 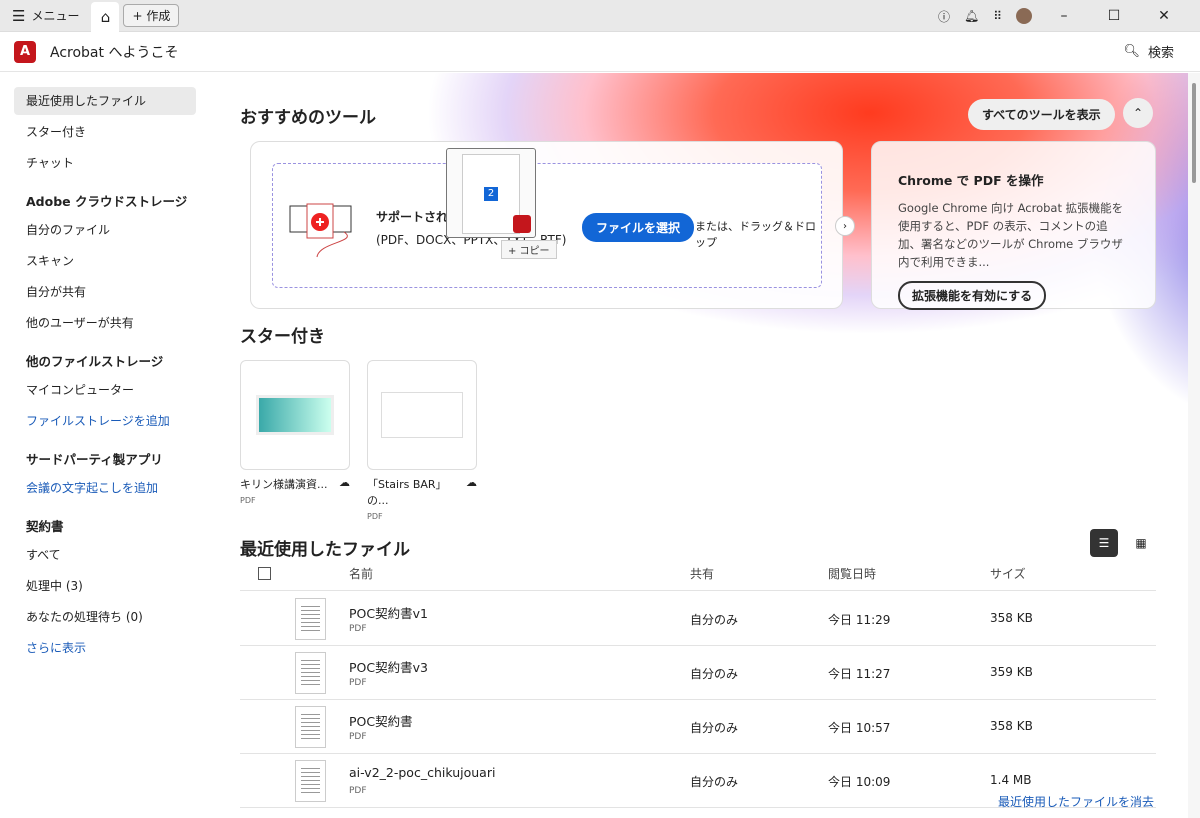 I want to click on scrollbar, so click(x=1194, y=445).